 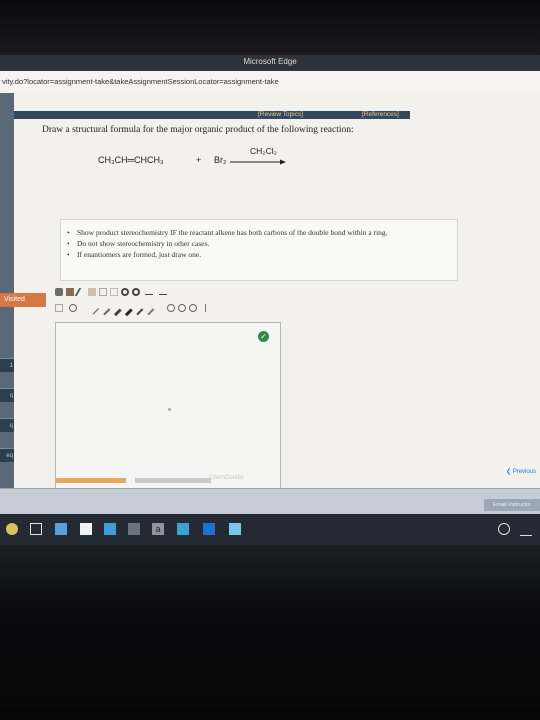 I want to click on charge-plus-icon, so click(x=149, y=290).